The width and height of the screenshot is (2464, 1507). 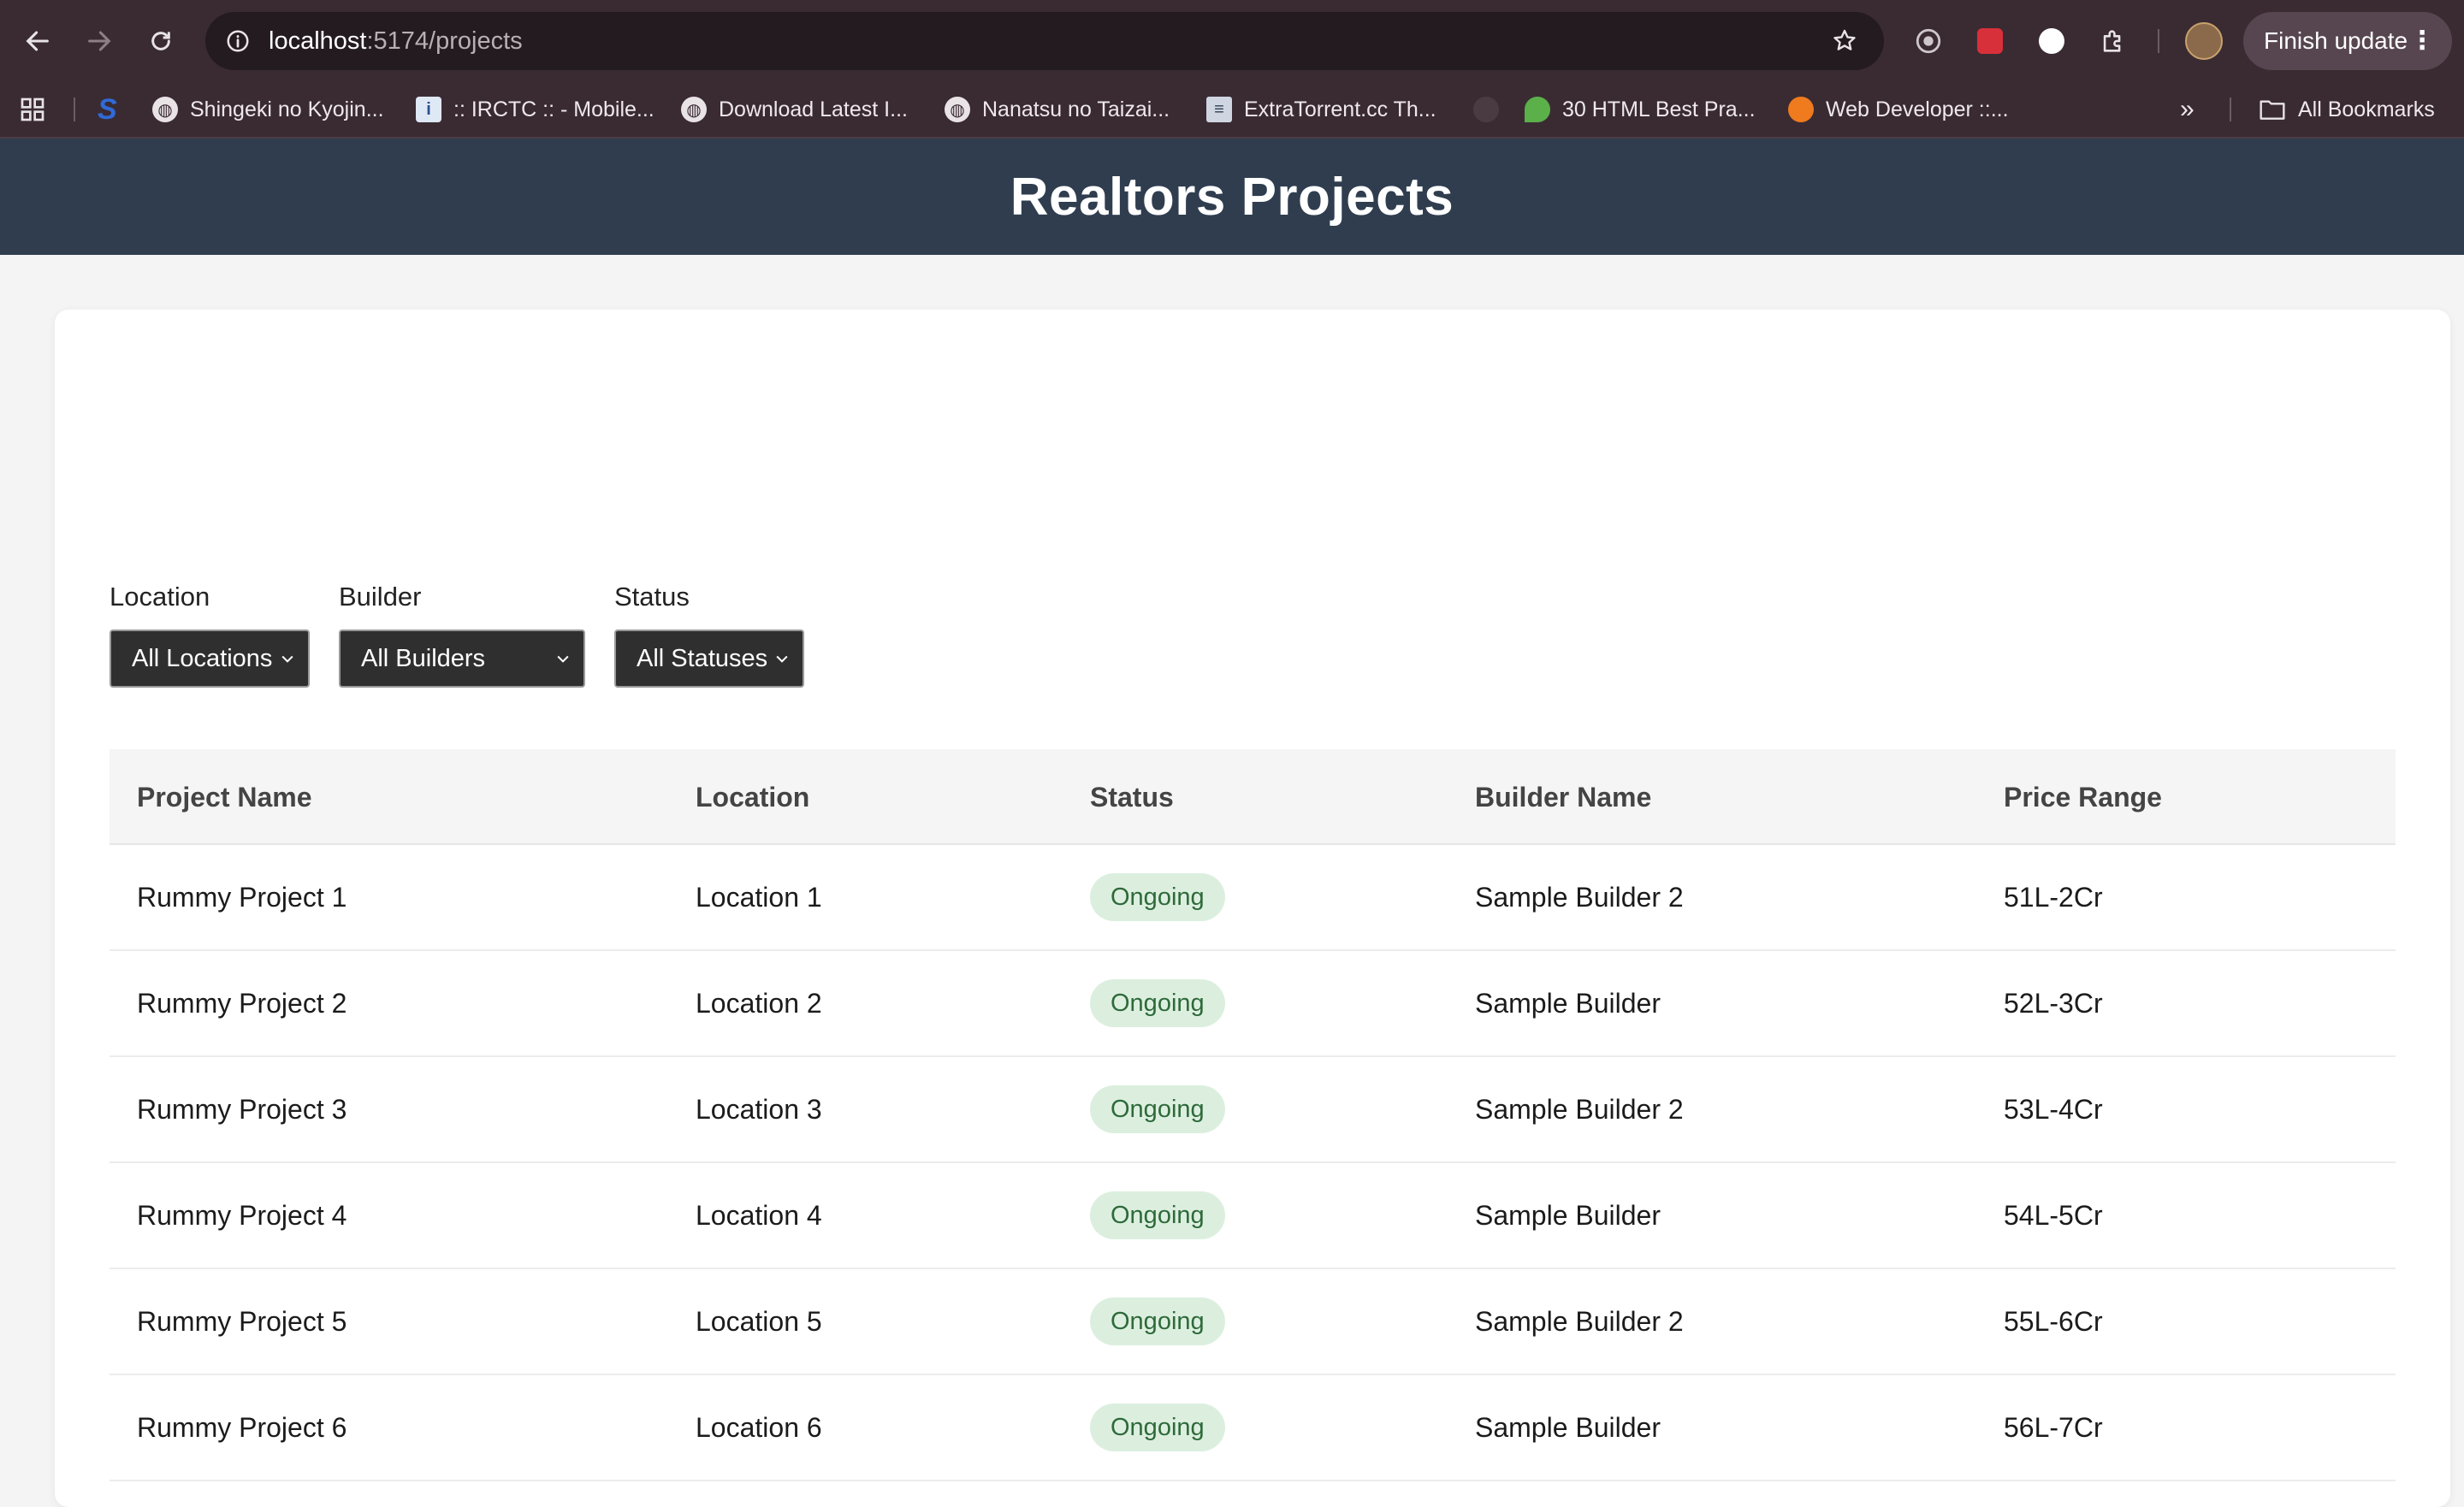 What do you see at coordinates (1486, 110) in the screenshot?
I see `bookmark-faded-icon` at bounding box center [1486, 110].